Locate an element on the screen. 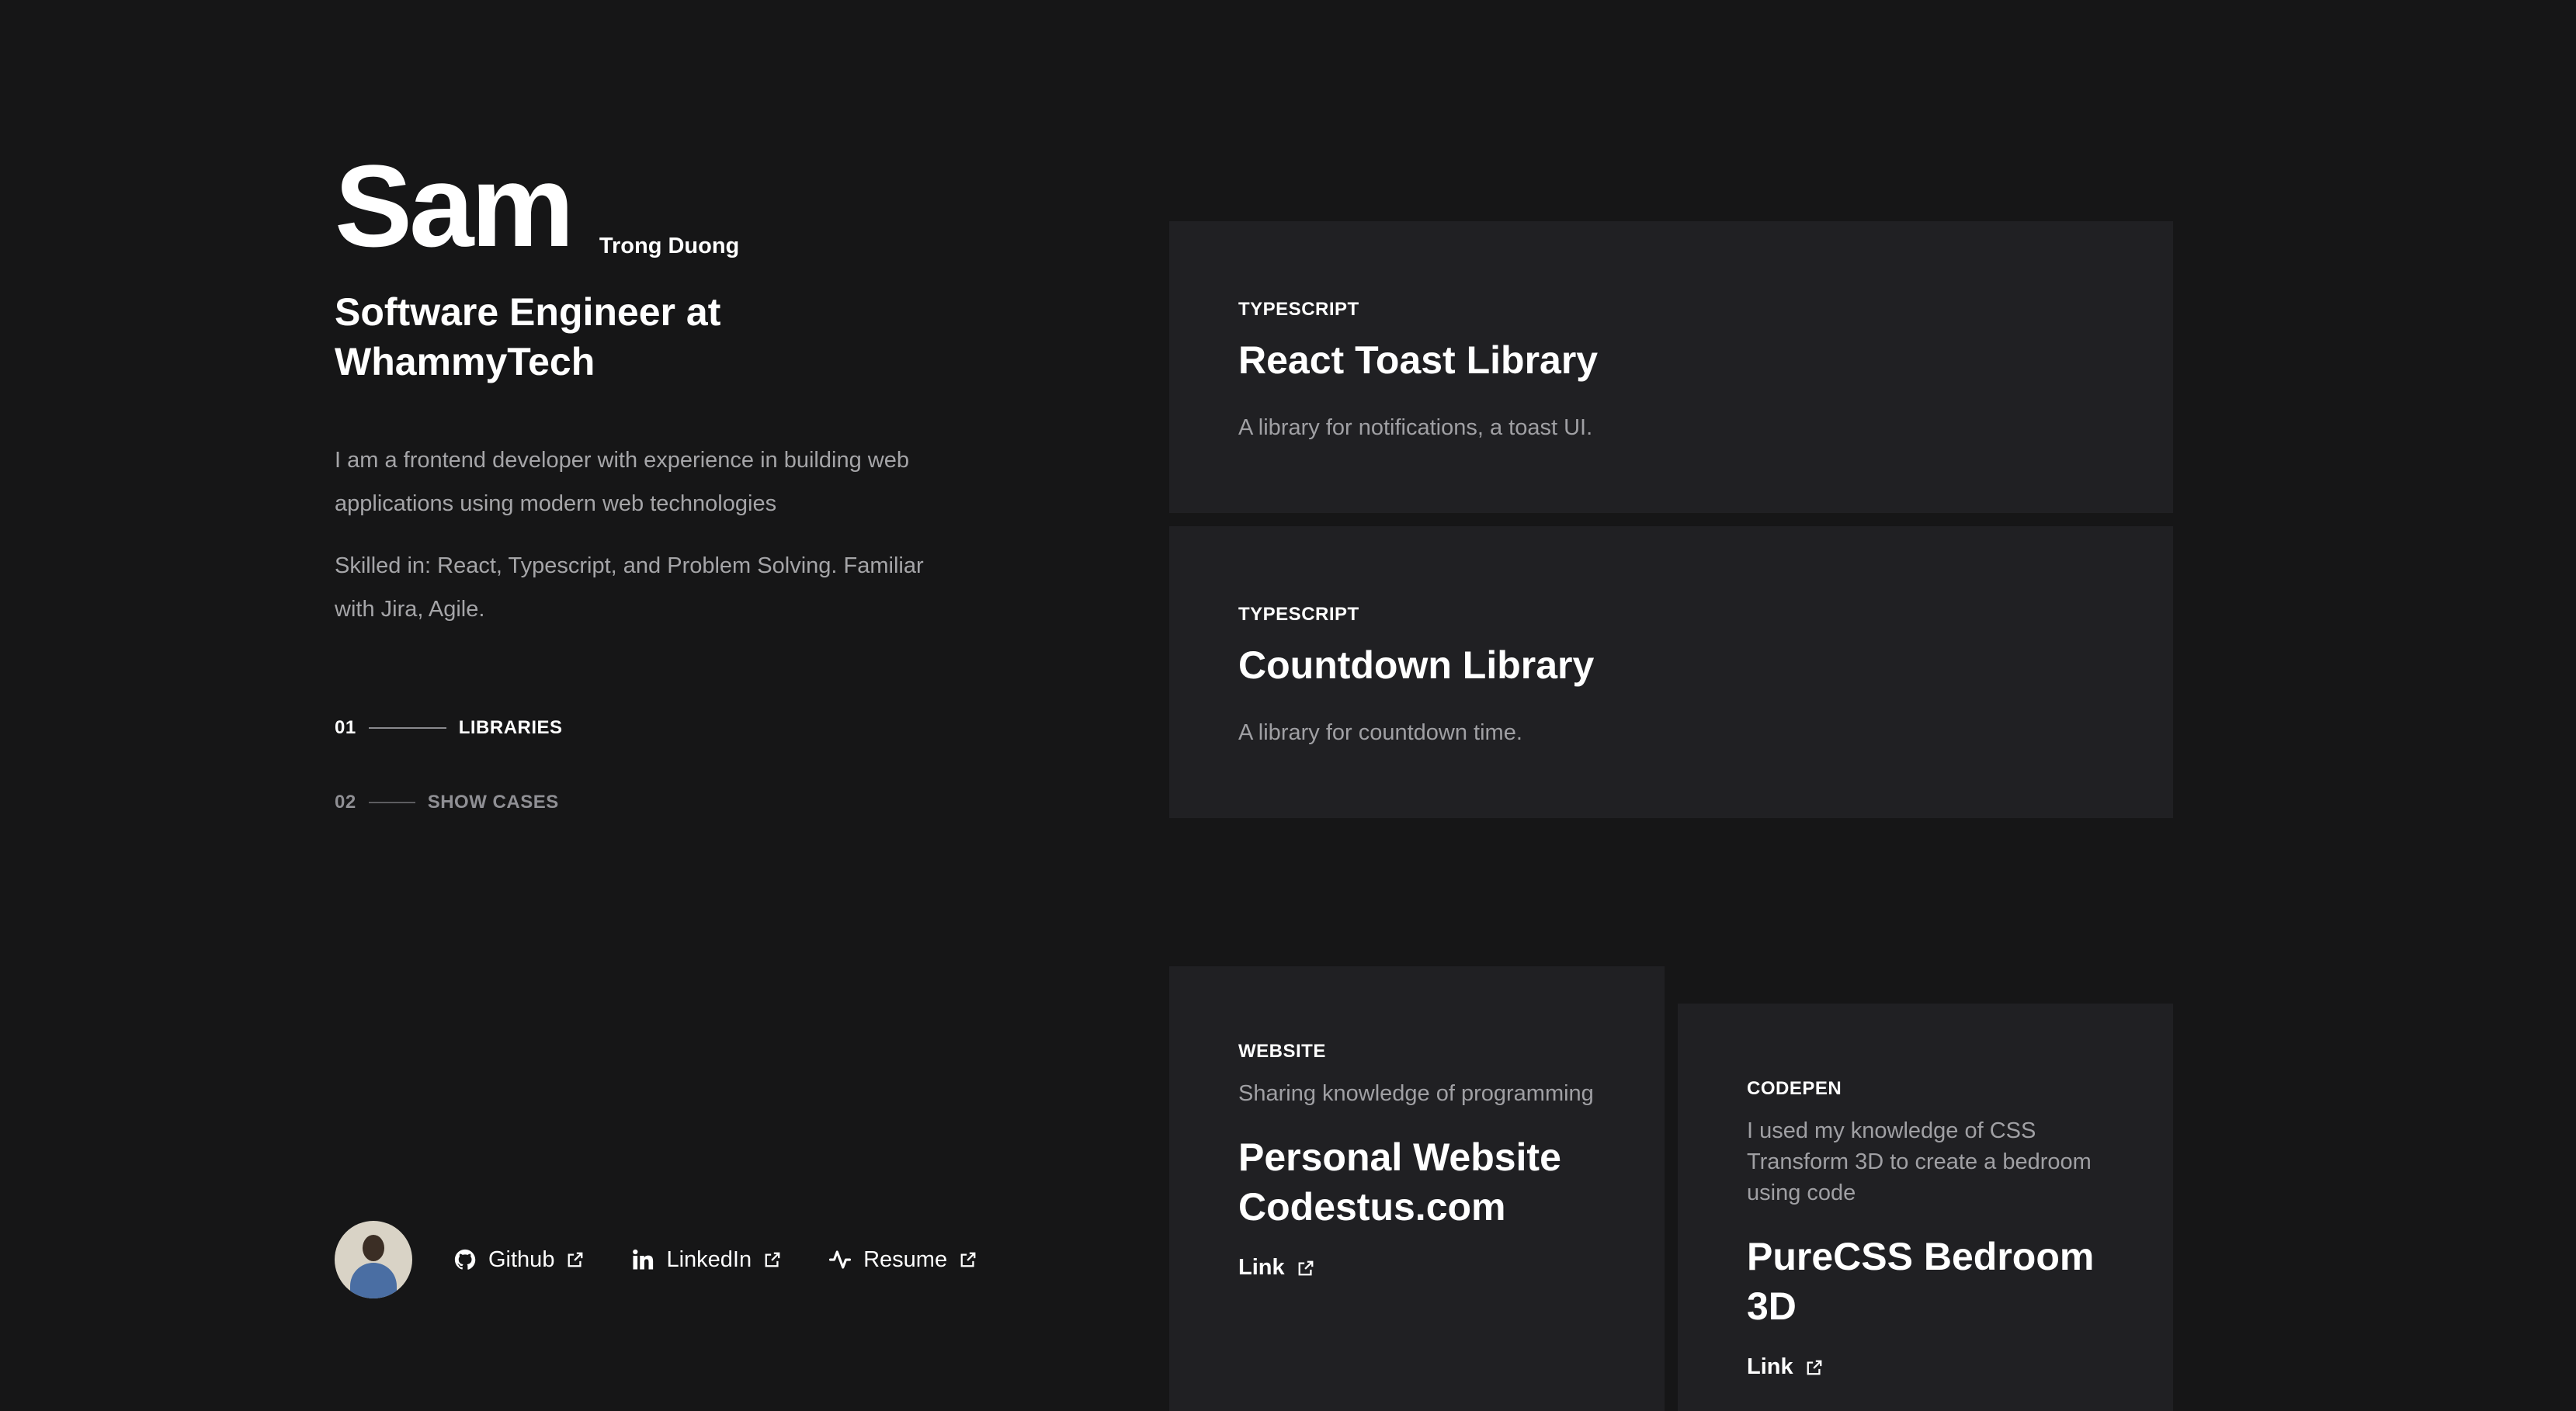 This screenshot has height=1411, width=2576. card-tag: WEBSITE is located at coordinates (1282, 1051).